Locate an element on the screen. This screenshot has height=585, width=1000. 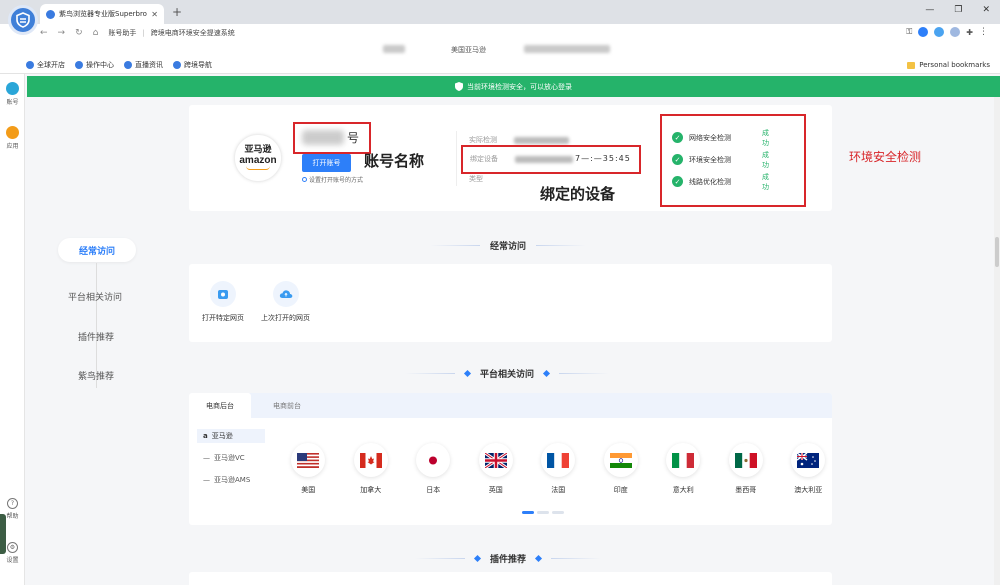
superbrowser-logo-icon is located at coordinates (23, 20).